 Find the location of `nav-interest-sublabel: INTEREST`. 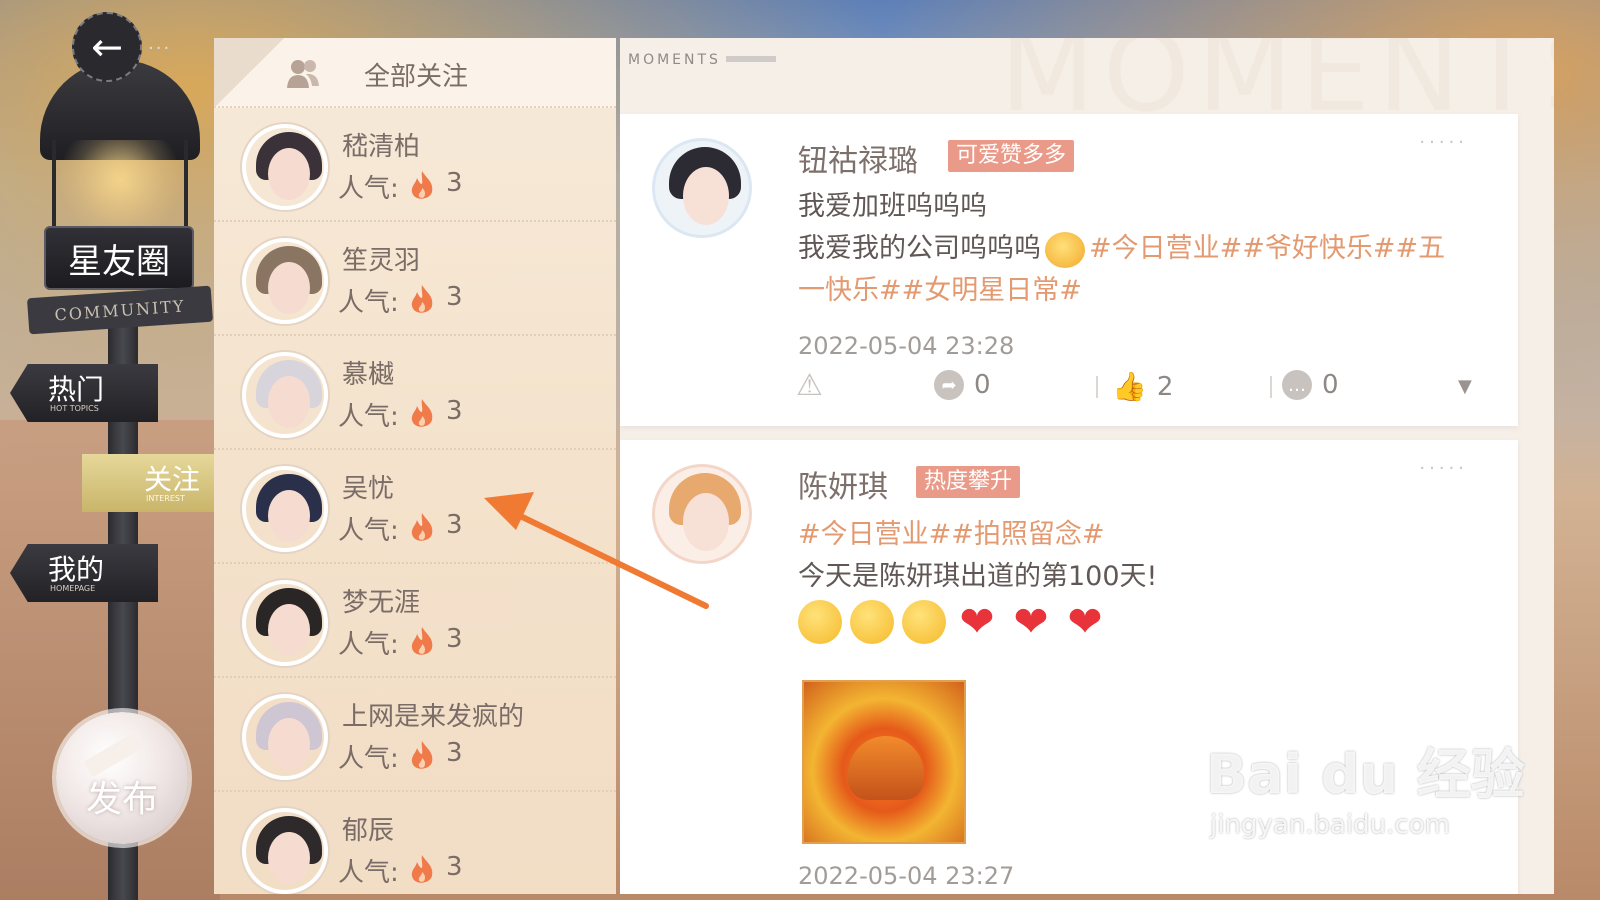

nav-interest-sublabel: INTEREST is located at coordinates (165, 498).